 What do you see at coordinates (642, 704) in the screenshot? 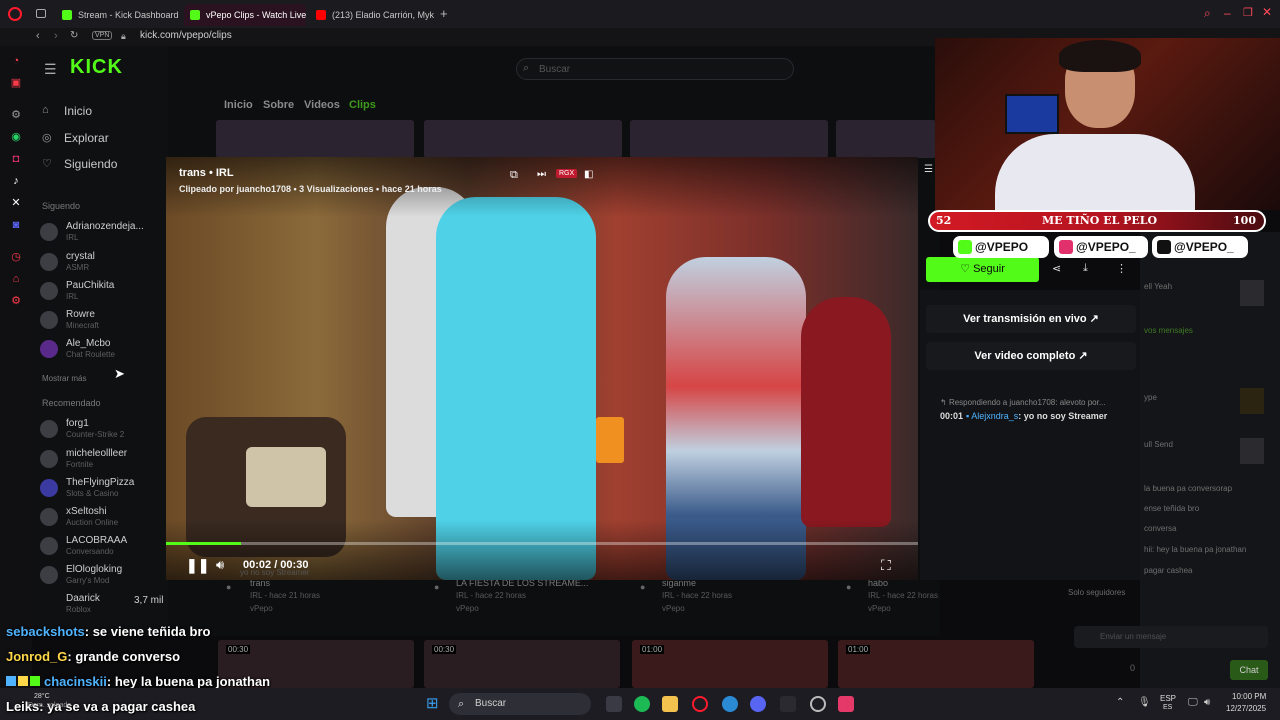
I see `spotify-icon` at bounding box center [642, 704].